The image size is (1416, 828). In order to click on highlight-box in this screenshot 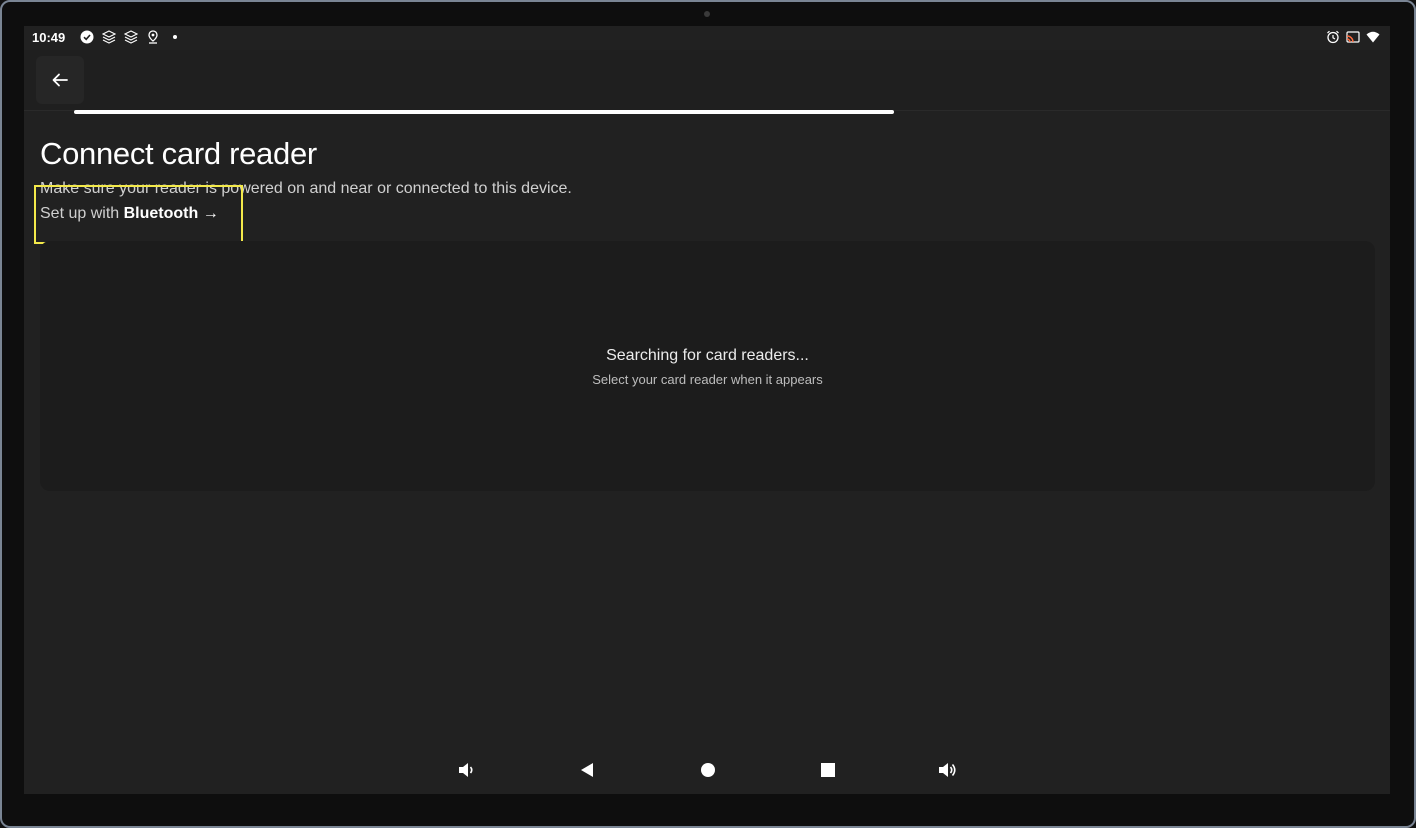, I will do `click(138, 214)`.